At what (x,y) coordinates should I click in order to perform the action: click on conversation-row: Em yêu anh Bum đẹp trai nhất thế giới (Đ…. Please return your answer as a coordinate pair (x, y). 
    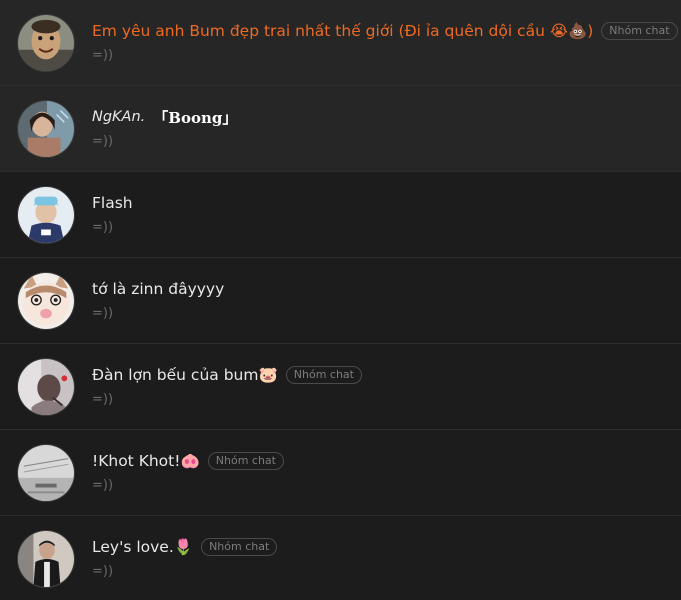
    Looking at the image, I should click on (340, 43).